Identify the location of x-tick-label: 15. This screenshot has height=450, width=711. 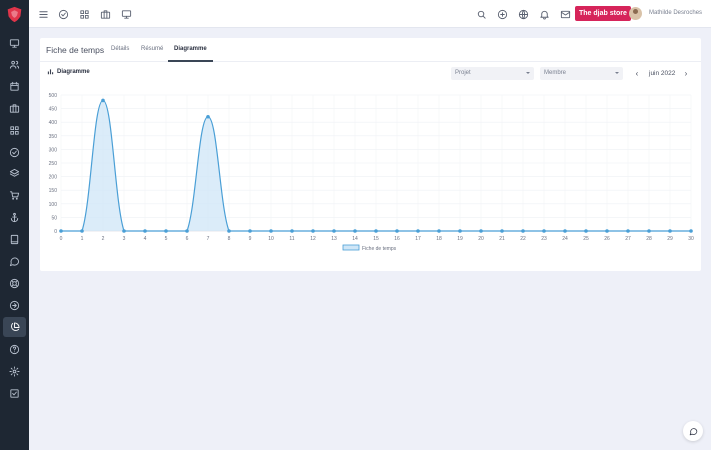
(376, 239).